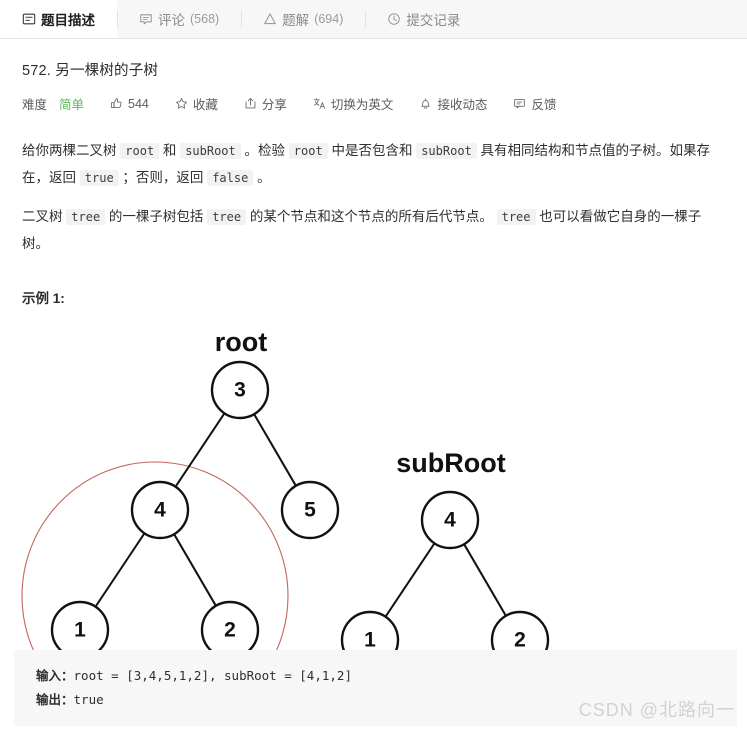 Image resolution: width=747 pixels, height=732 pixels. I want to click on output-label: 输出：, so click(55, 699).